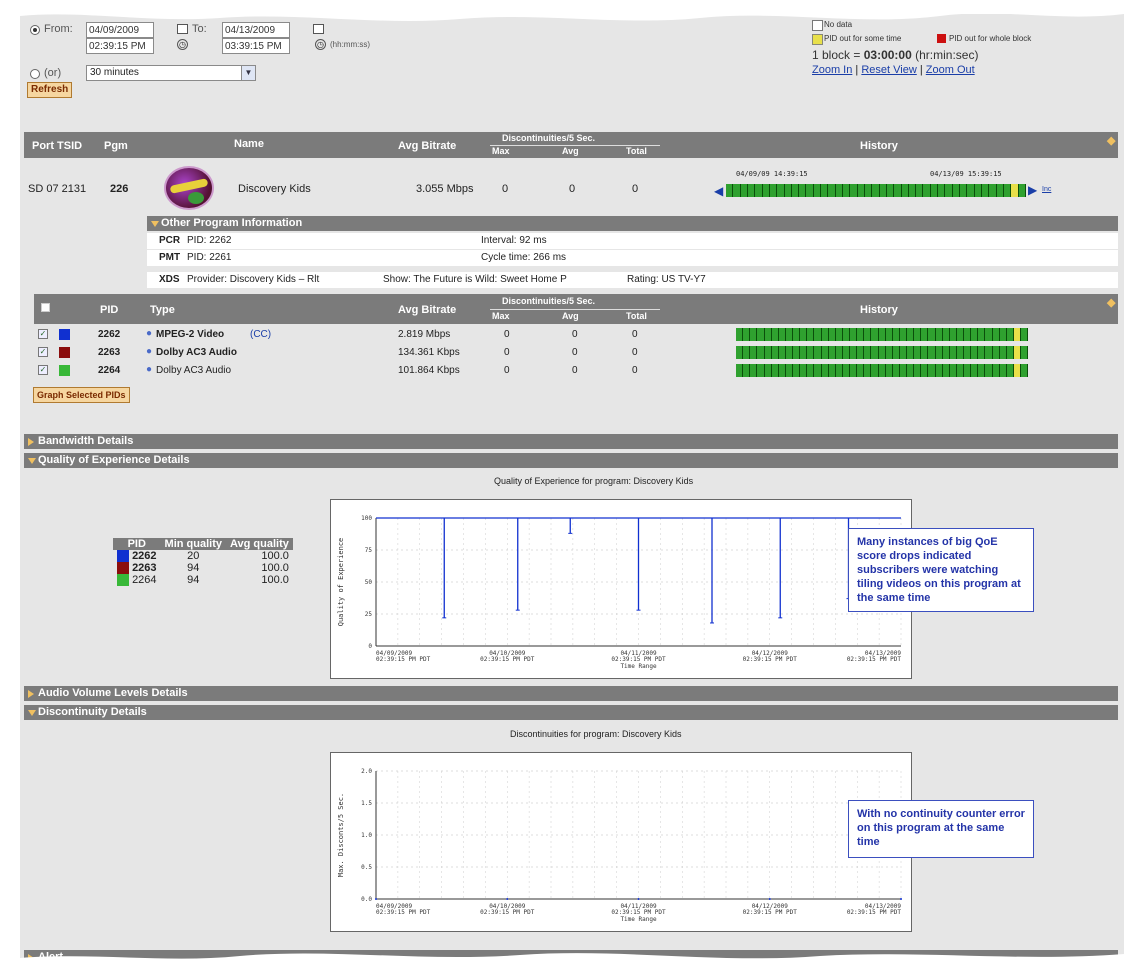 Image resolution: width=1124 pixels, height=972 pixels. What do you see at coordinates (249, 144) in the screenshot?
I see `col-name: Name` at bounding box center [249, 144].